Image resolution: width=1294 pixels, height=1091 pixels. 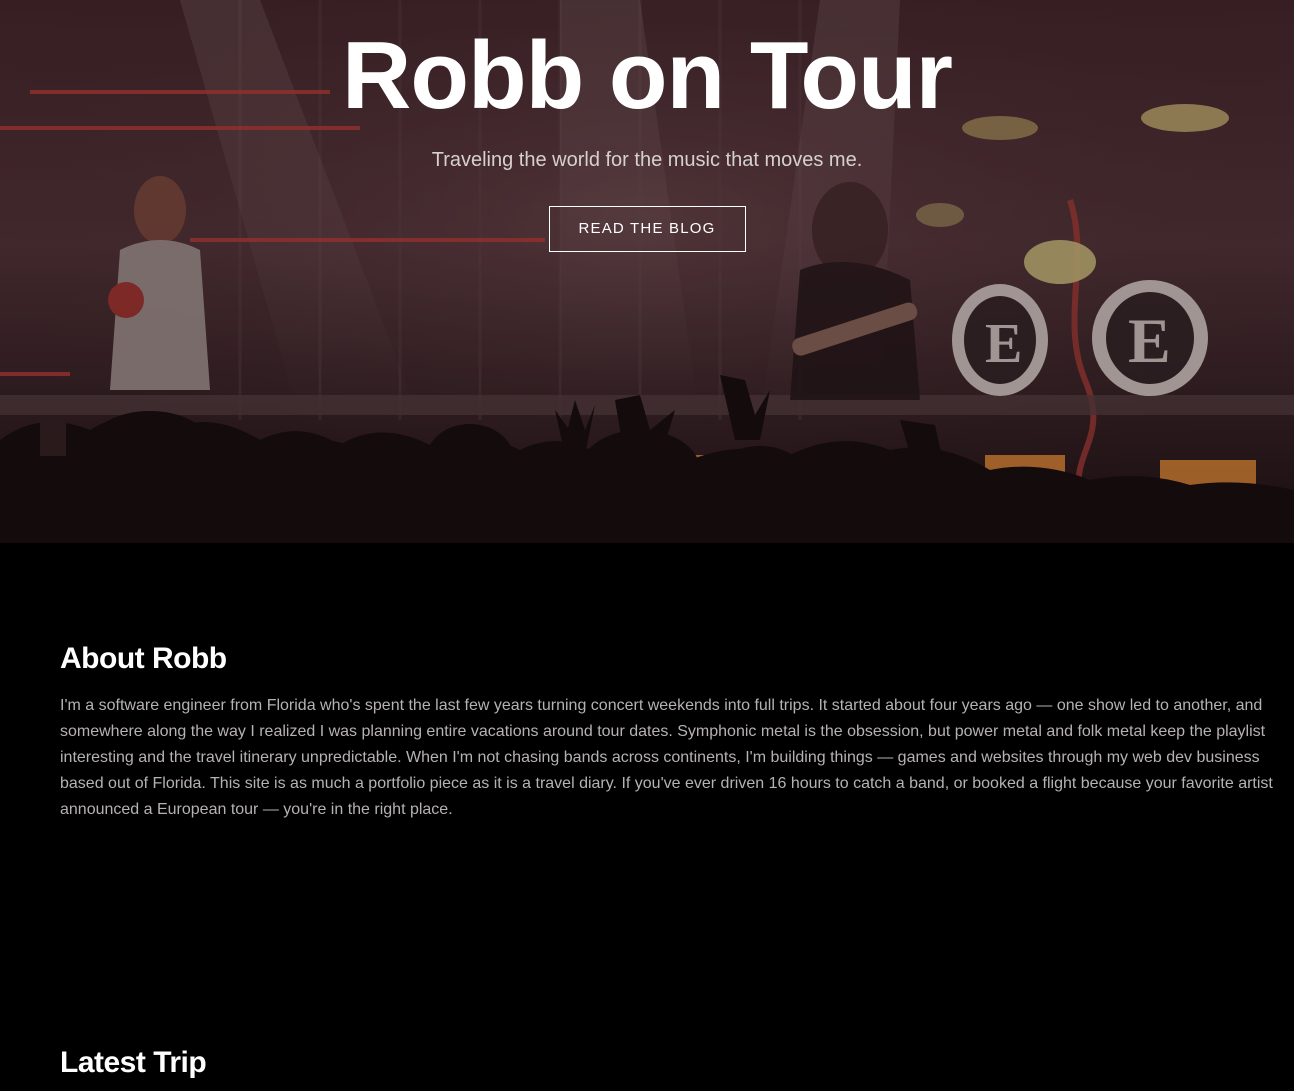 What do you see at coordinates (143, 658) in the screenshot?
I see `about-heading: About Robb` at bounding box center [143, 658].